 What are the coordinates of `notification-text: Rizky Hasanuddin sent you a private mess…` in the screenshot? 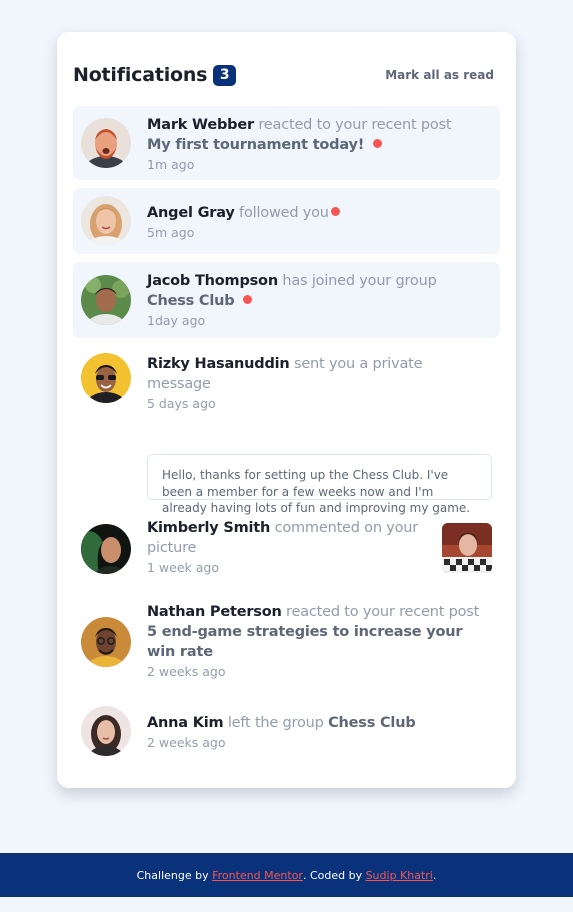 It's located at (318, 374).